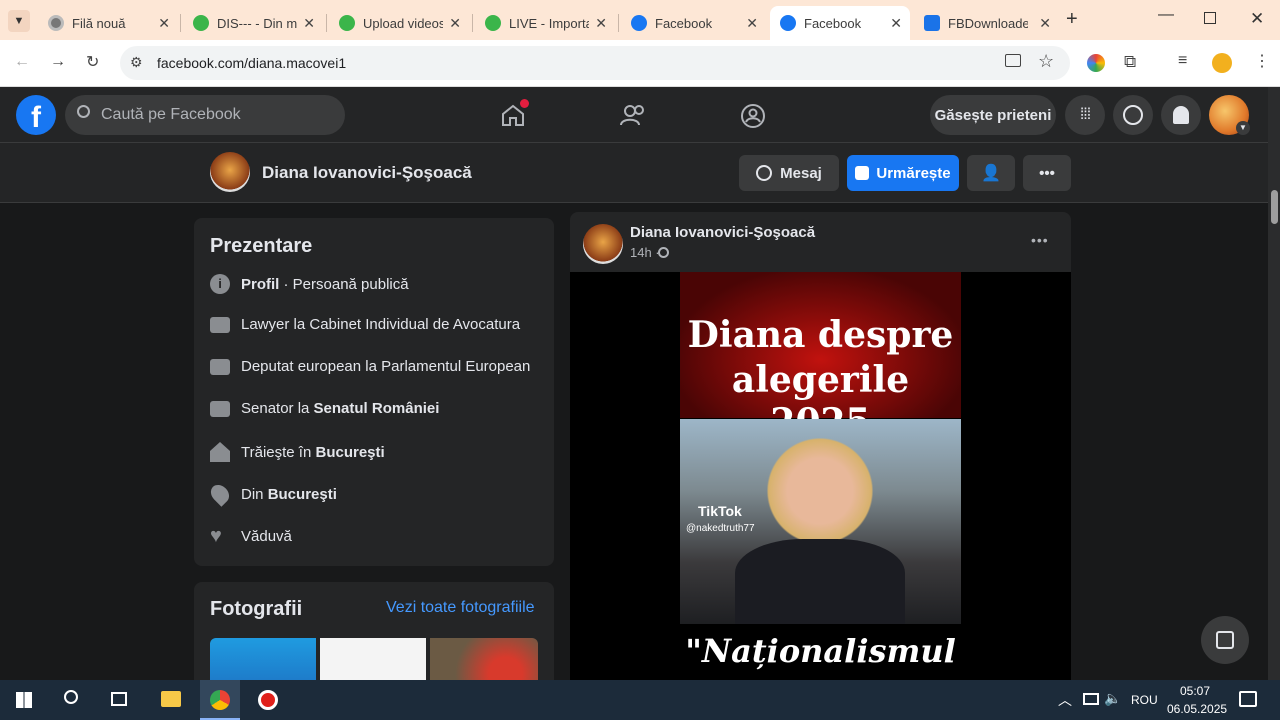 The image size is (1280, 720). Describe the element at coordinates (171, 699) in the screenshot. I see `file-explorer-icon` at that location.